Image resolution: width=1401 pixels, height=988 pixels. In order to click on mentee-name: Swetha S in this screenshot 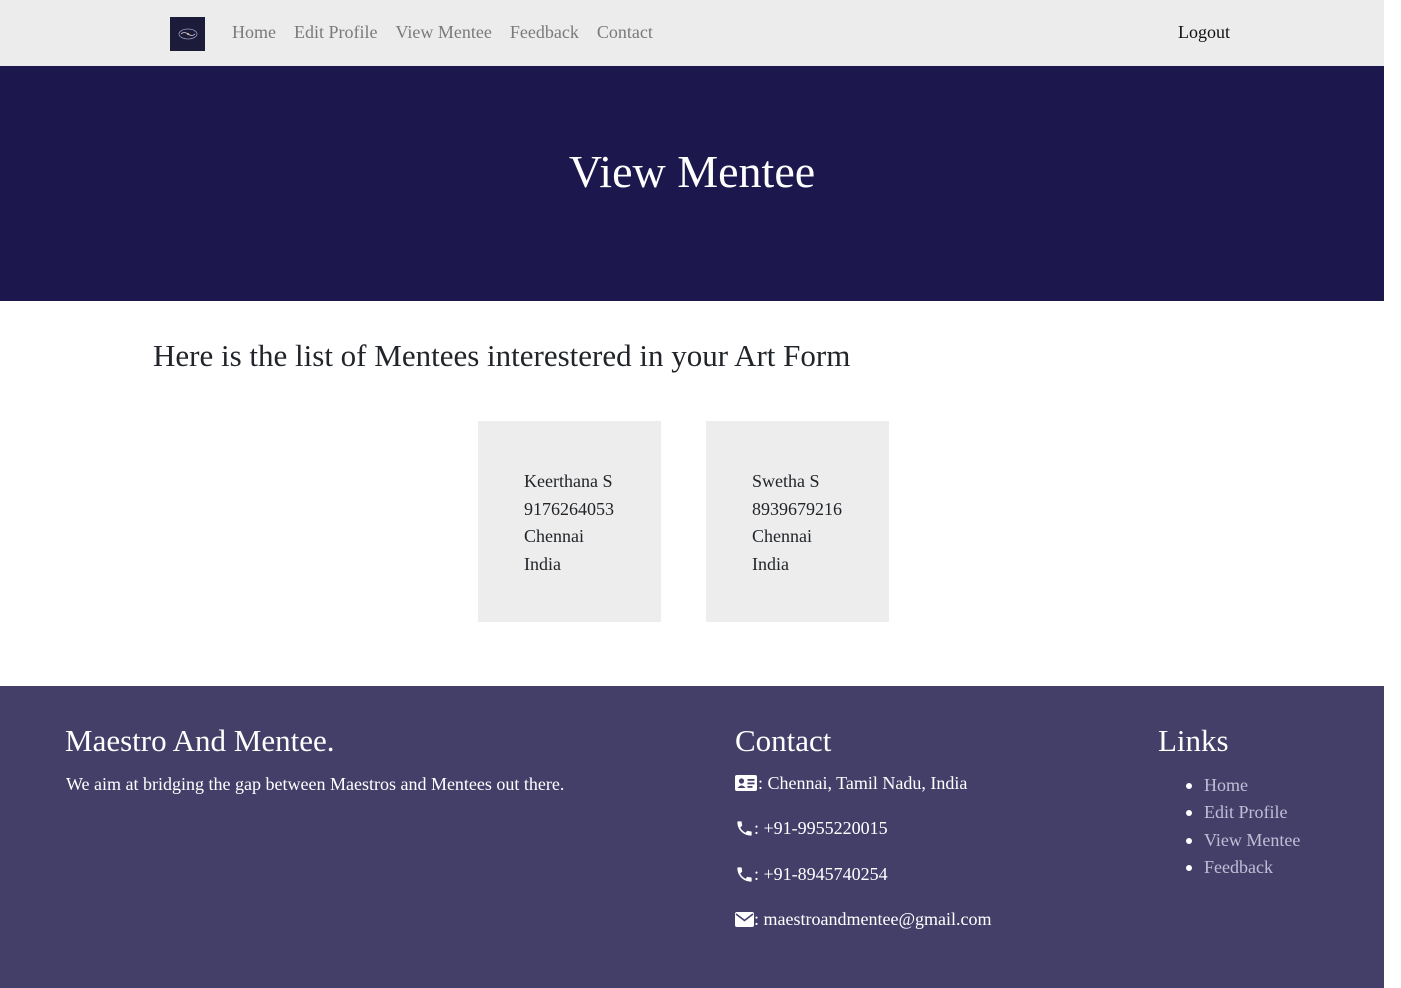, I will do `click(786, 481)`.